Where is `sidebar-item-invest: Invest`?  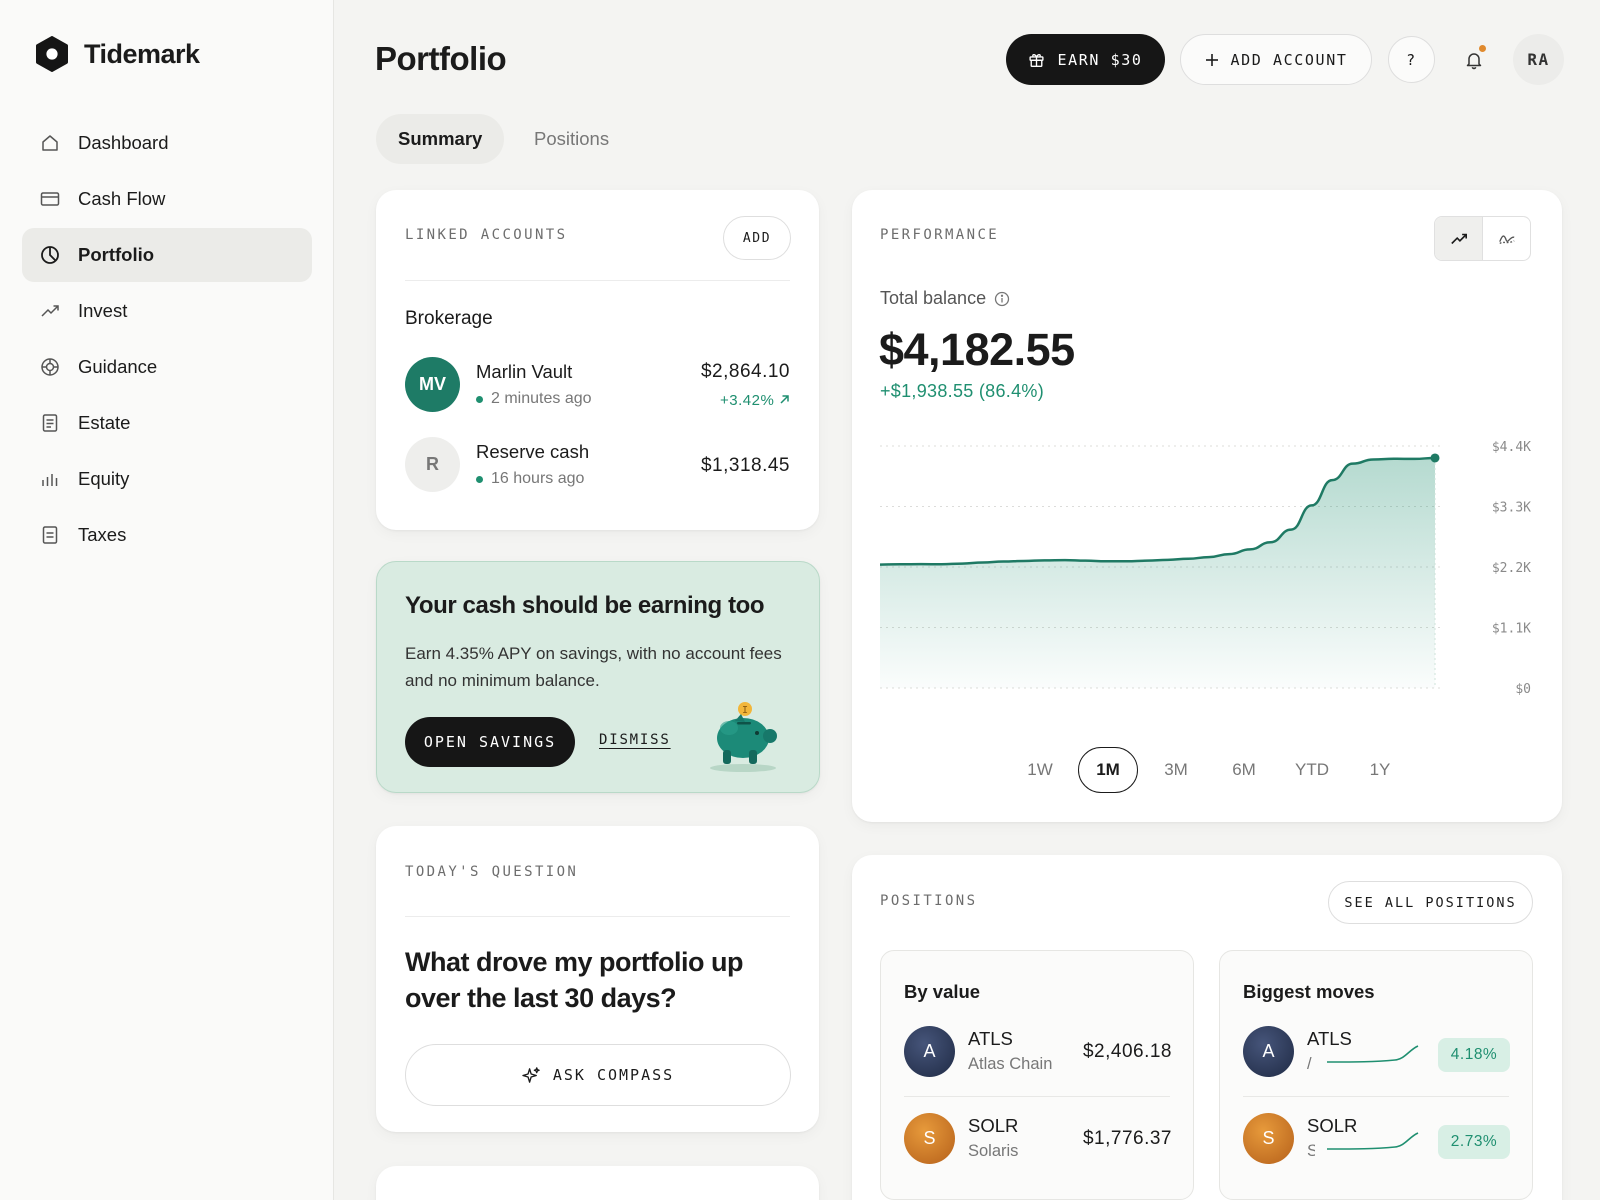 sidebar-item-invest: Invest is located at coordinates (167, 311).